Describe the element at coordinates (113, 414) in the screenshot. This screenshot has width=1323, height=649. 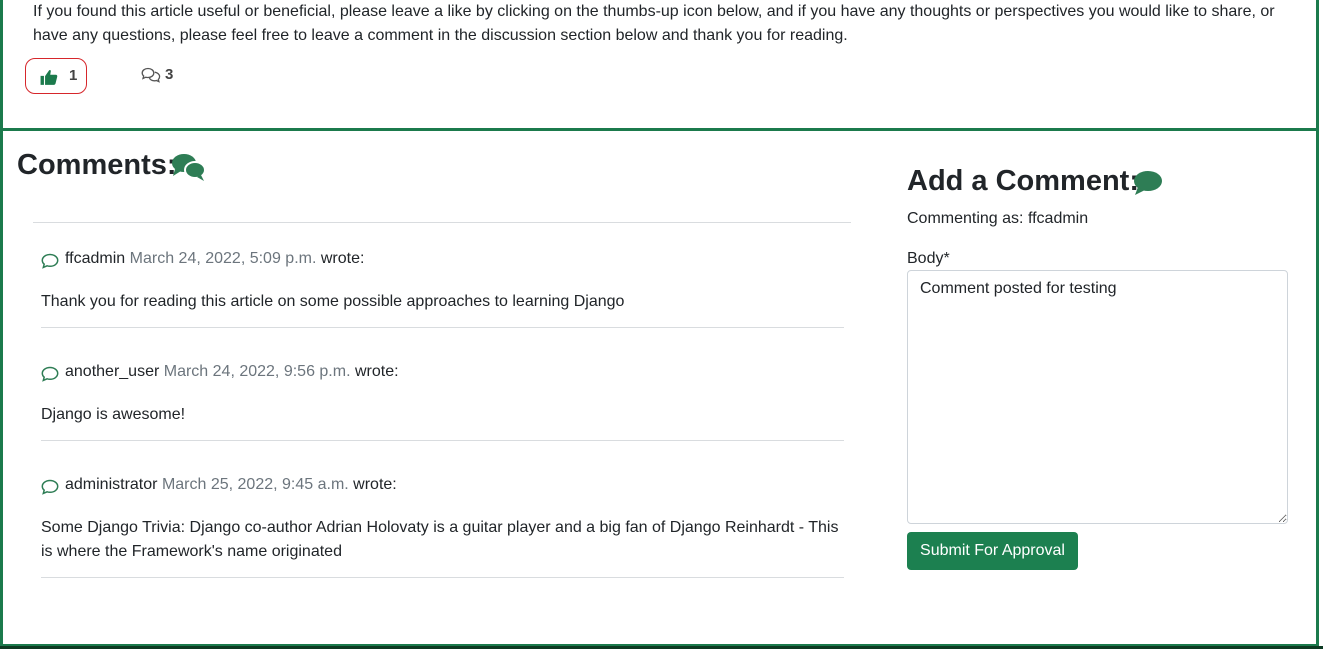
I see `comment-body: Django is awesome!` at that location.